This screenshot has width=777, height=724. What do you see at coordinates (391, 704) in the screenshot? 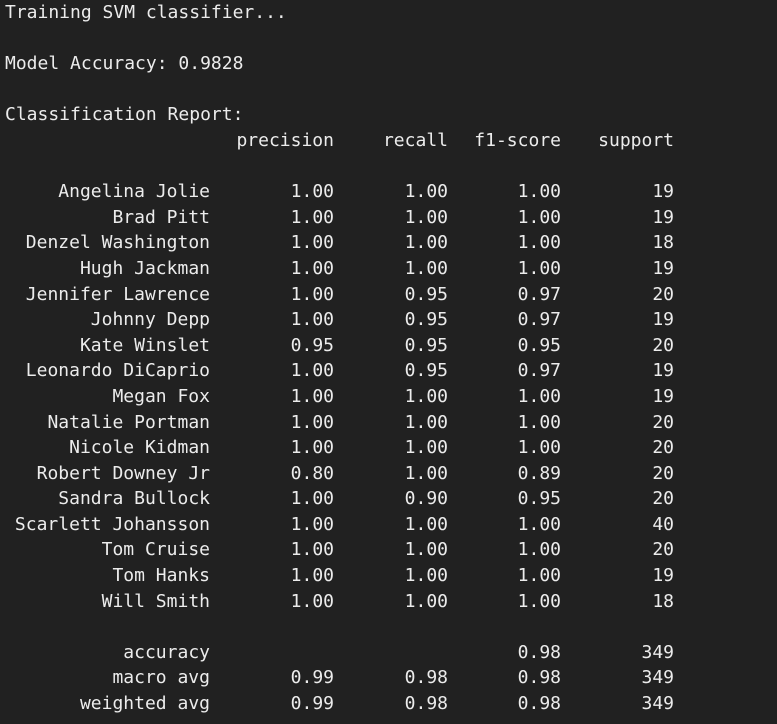
I see `summary-row: weighted avg 0.99 0.98 0.98 349` at bounding box center [391, 704].